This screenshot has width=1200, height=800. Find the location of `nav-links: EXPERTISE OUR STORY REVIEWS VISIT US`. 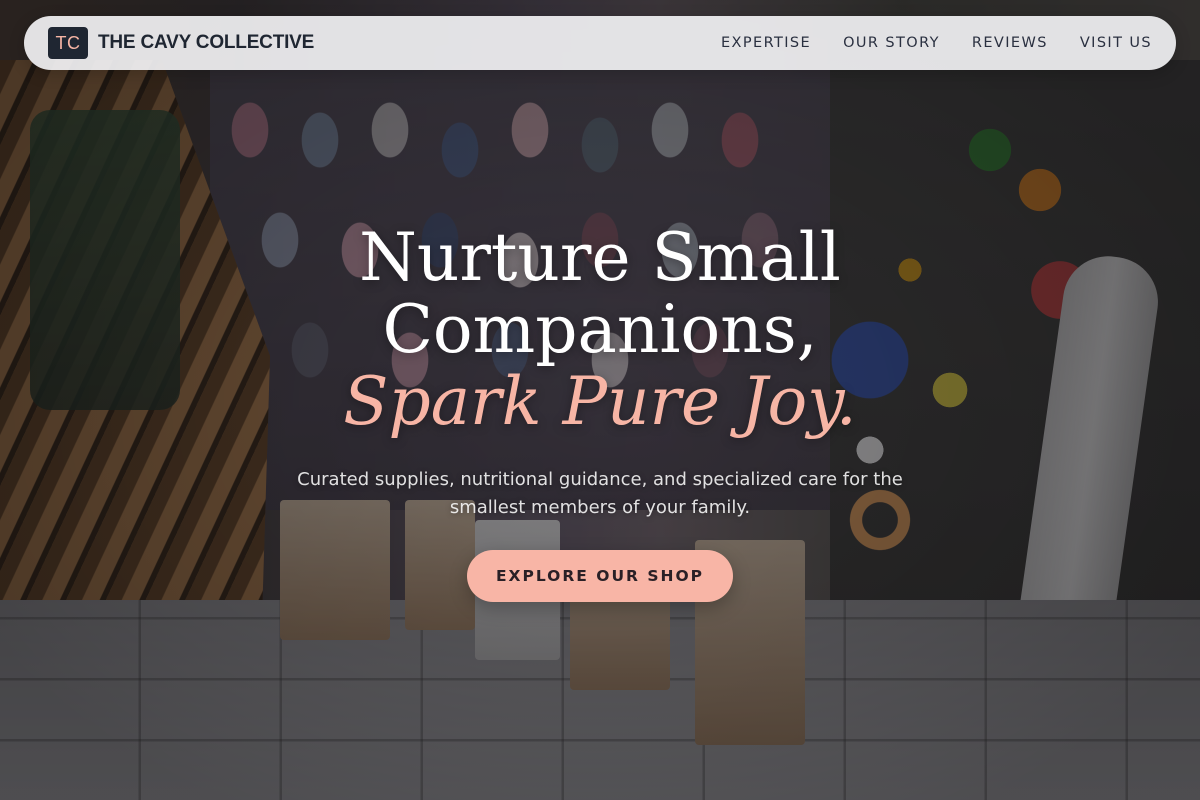

nav-links: EXPERTISE OUR STORY REVIEWS VISIT US is located at coordinates (936, 43).